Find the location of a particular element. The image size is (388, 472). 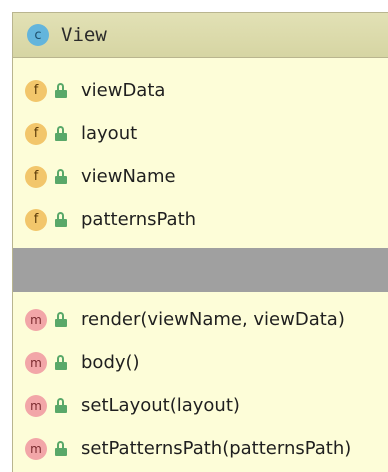

section-divider is located at coordinates (200, 270).